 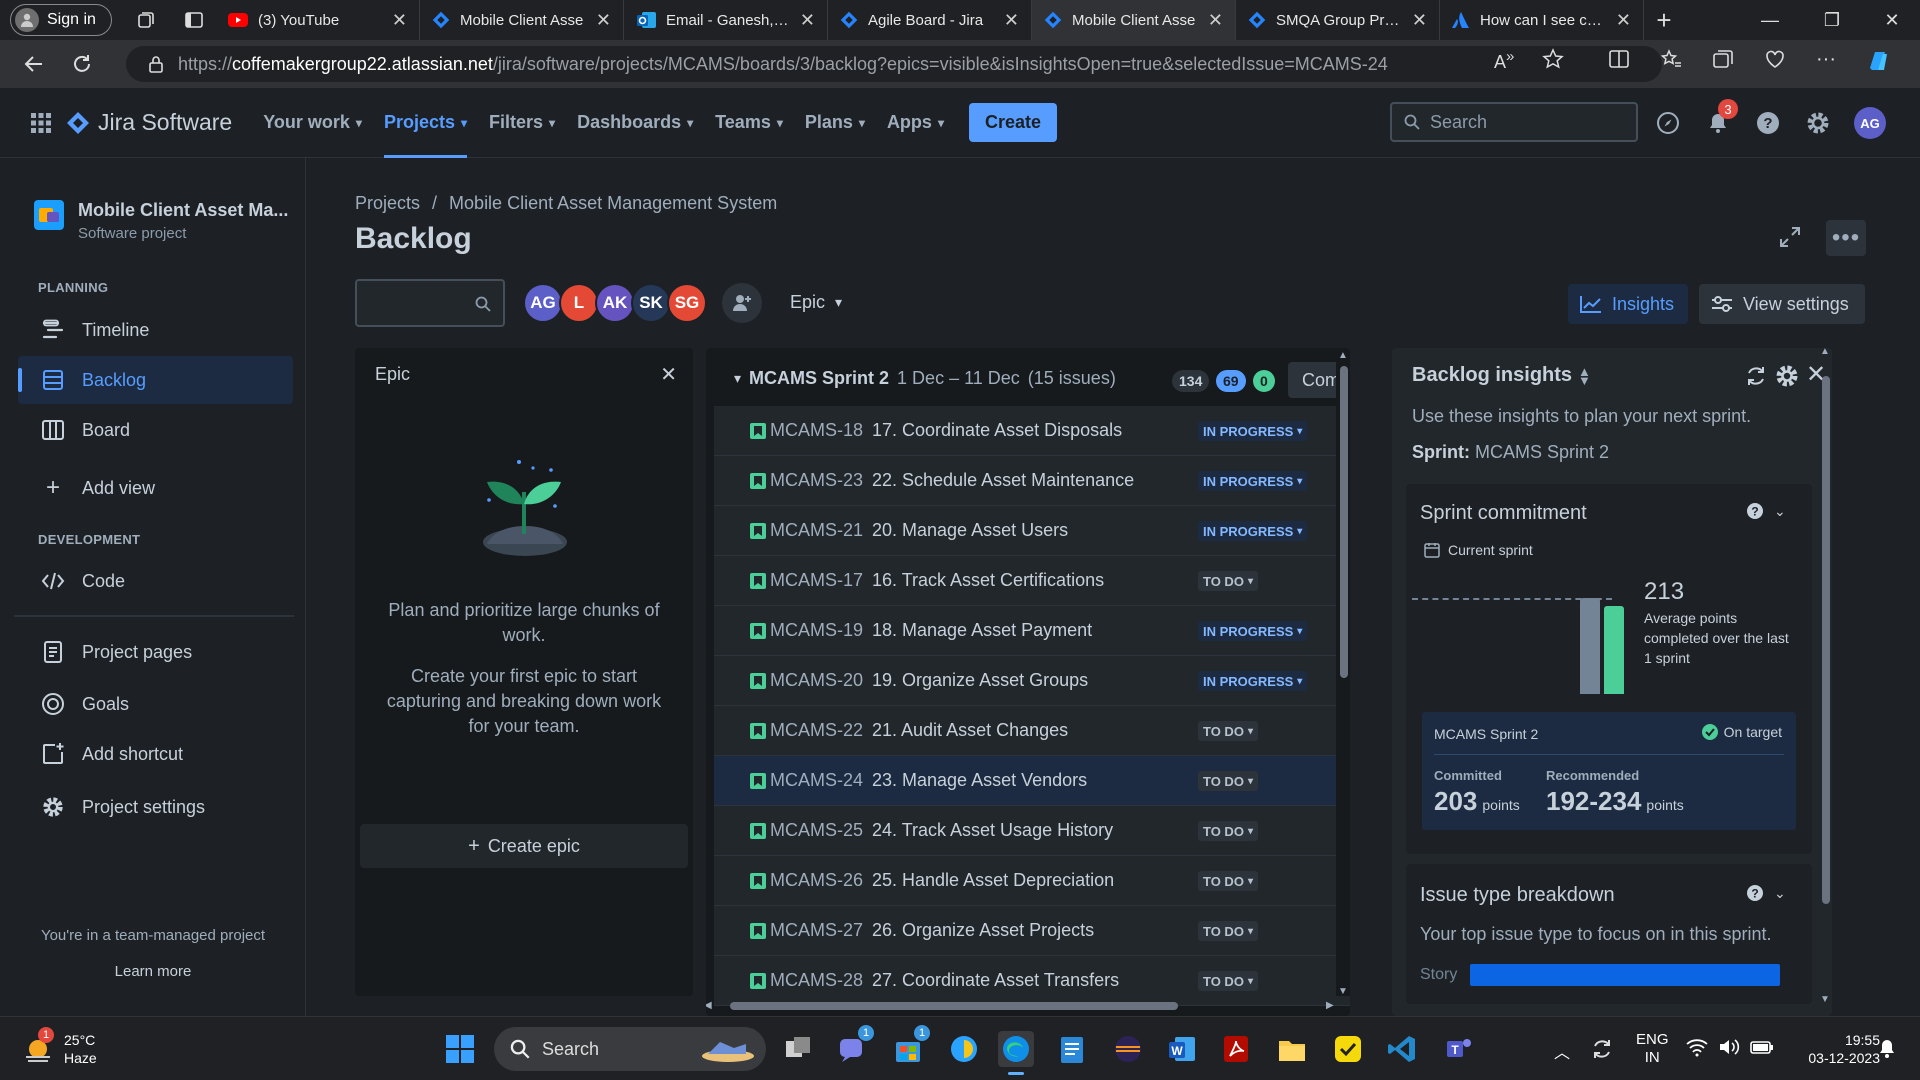 What do you see at coordinates (687, 303) in the screenshot?
I see `assignee-avatar: SG` at bounding box center [687, 303].